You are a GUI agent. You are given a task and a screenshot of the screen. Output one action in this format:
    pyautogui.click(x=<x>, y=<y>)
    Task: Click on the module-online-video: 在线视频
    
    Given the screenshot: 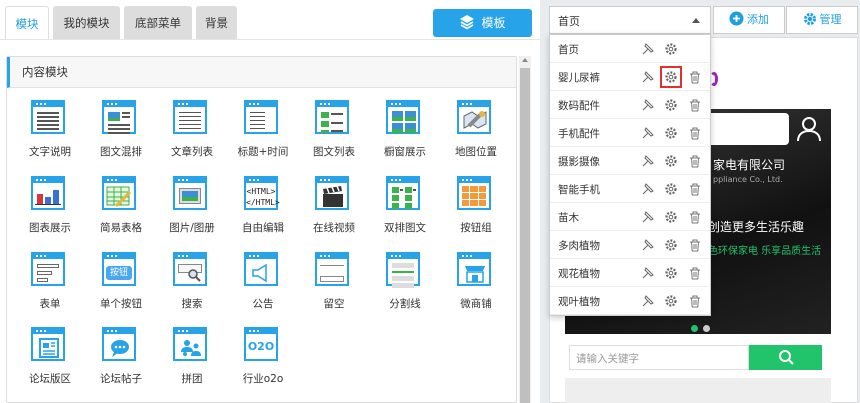 What is the action you would take?
    pyautogui.click(x=334, y=206)
    